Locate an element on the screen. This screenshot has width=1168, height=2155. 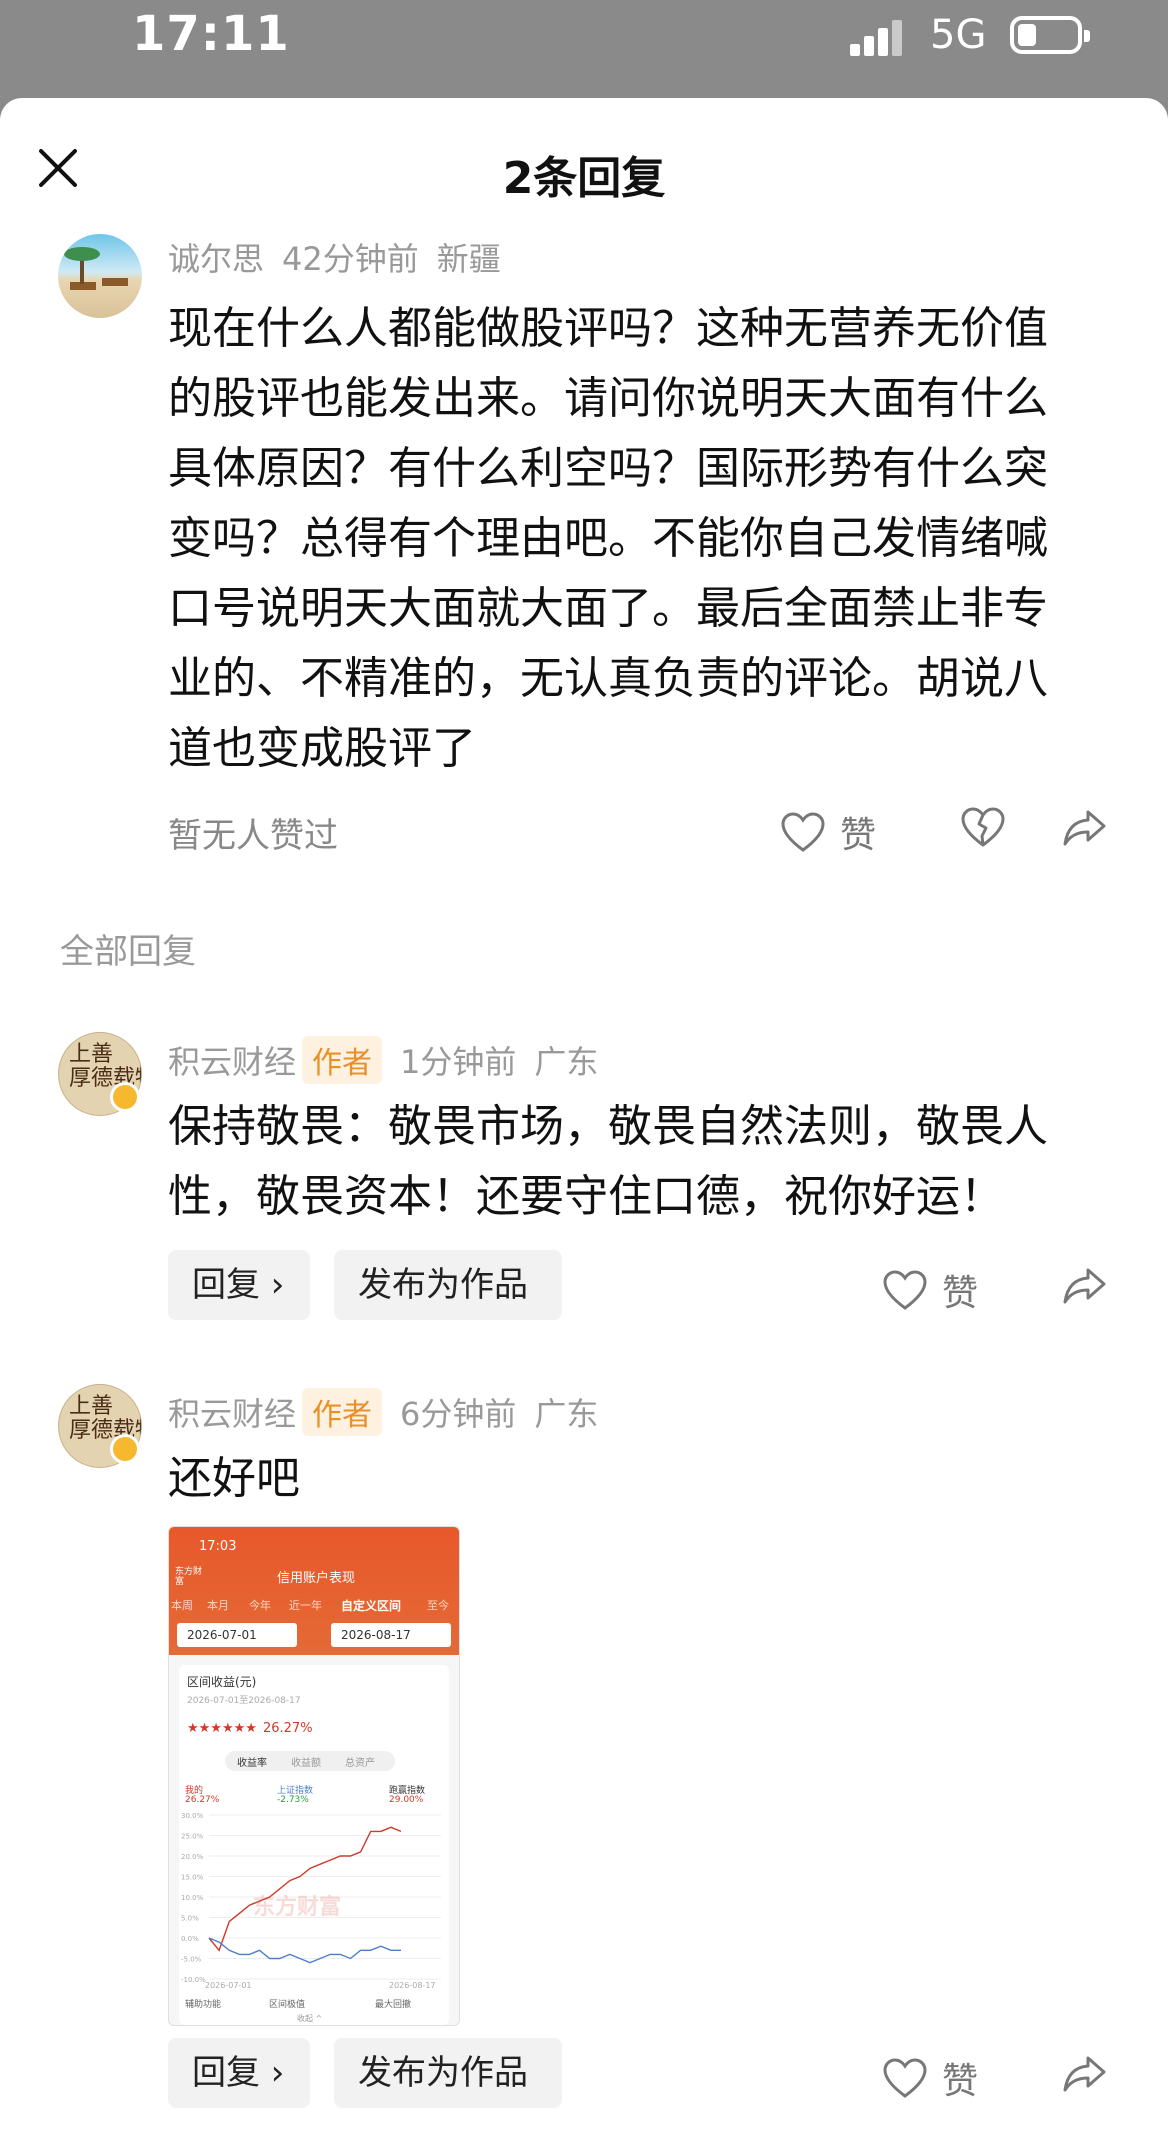
beach-chair-icon is located at coordinates (96, 268).